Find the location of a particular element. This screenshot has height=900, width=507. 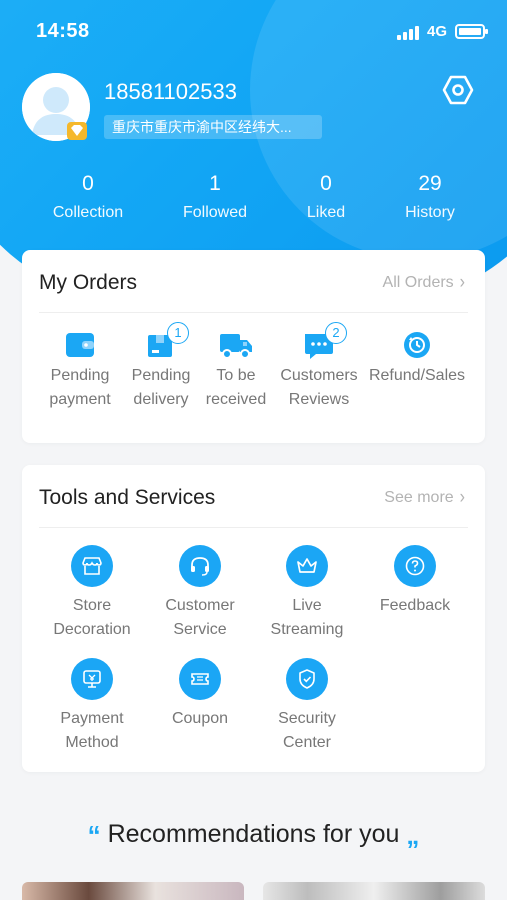

status-bar: 14:58 4G is located at coordinates (253, 31).